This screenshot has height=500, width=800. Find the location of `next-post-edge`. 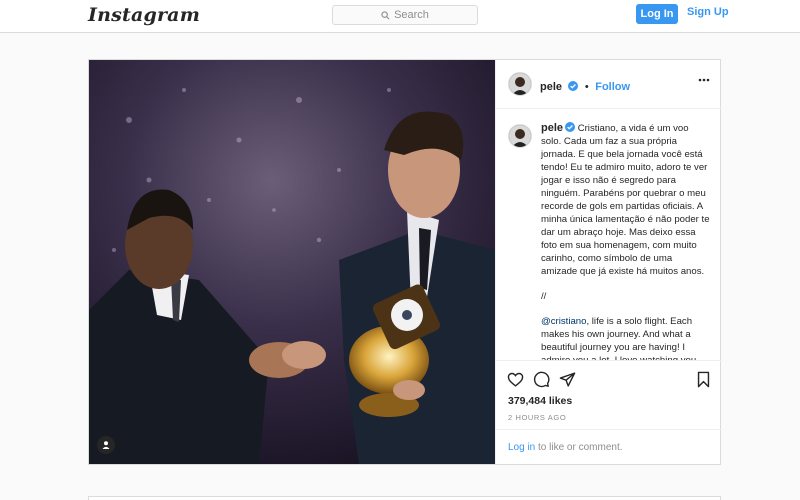

next-post-edge is located at coordinates (404, 498).